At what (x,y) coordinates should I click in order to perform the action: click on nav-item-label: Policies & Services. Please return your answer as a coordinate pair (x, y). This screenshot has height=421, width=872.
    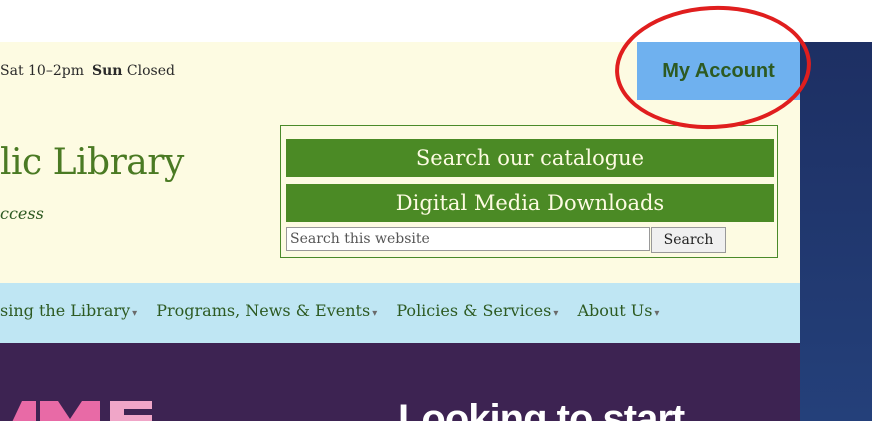
    Looking at the image, I should click on (474, 310).